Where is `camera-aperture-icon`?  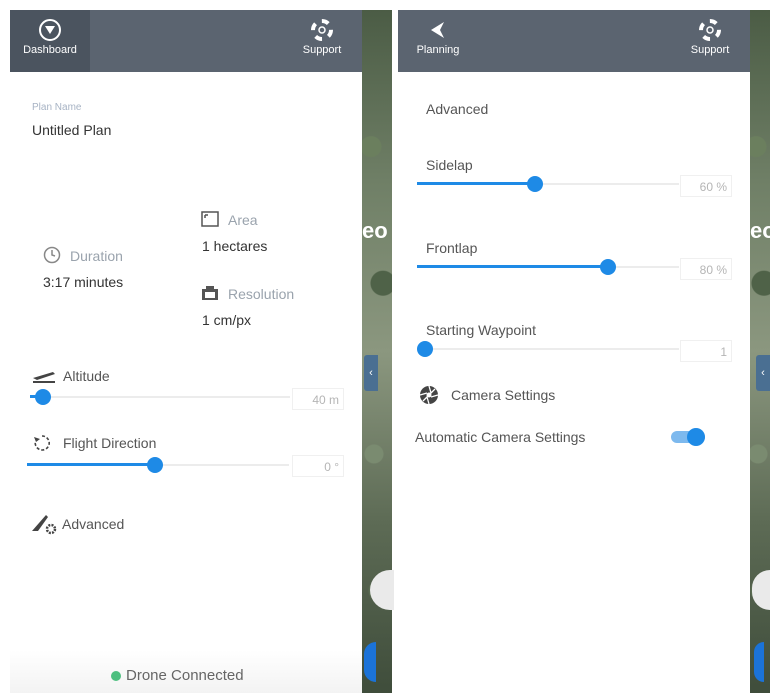
camera-aperture-icon is located at coordinates (429, 395).